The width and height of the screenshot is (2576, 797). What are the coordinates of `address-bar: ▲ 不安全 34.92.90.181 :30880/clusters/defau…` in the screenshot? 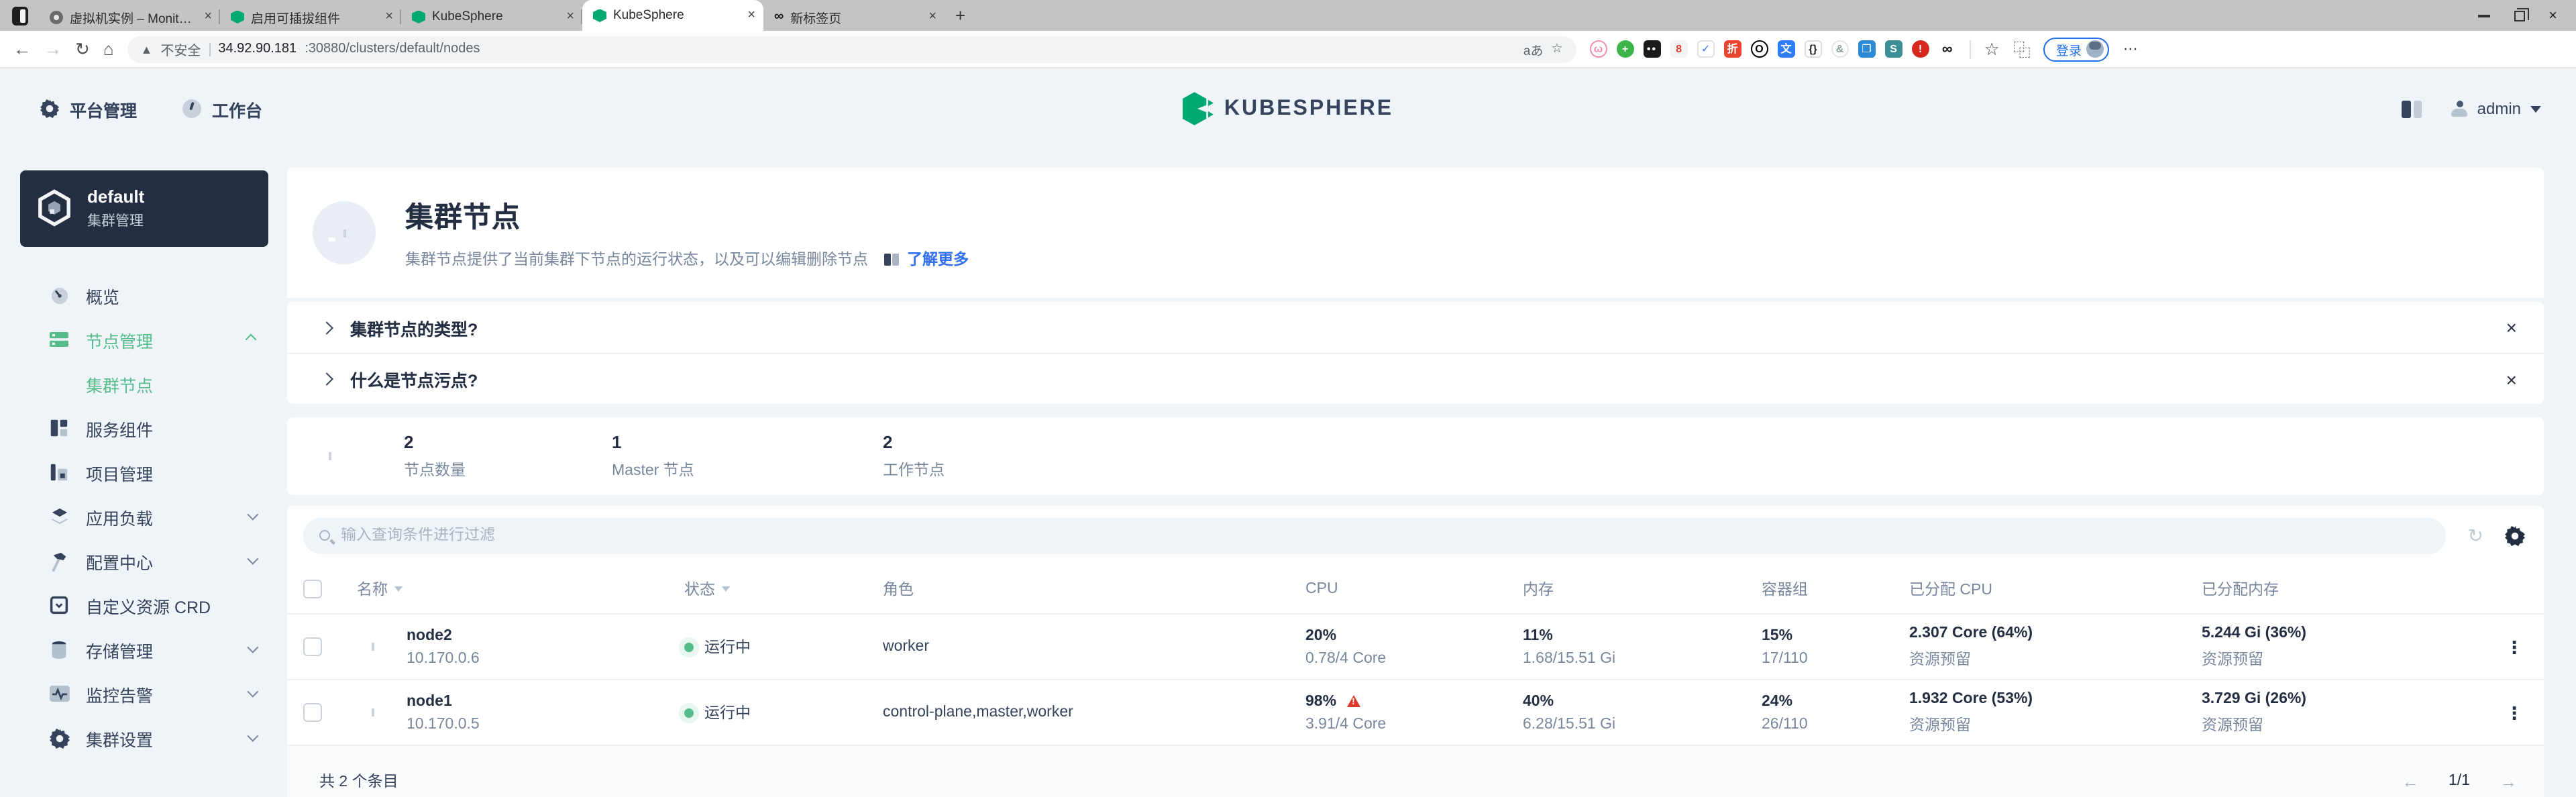 It's located at (851, 49).